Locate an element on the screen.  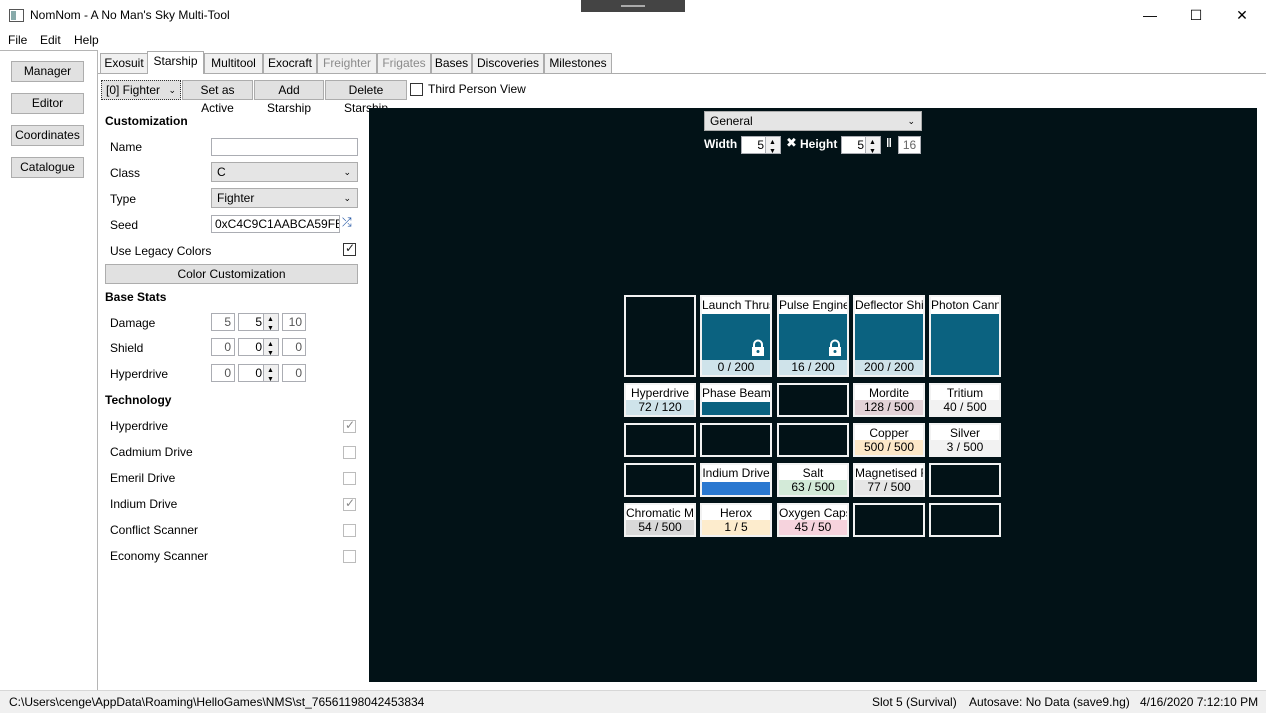
inventory-slot: Hyperdrive 72 / 120 is located at coordinates (660, 400).